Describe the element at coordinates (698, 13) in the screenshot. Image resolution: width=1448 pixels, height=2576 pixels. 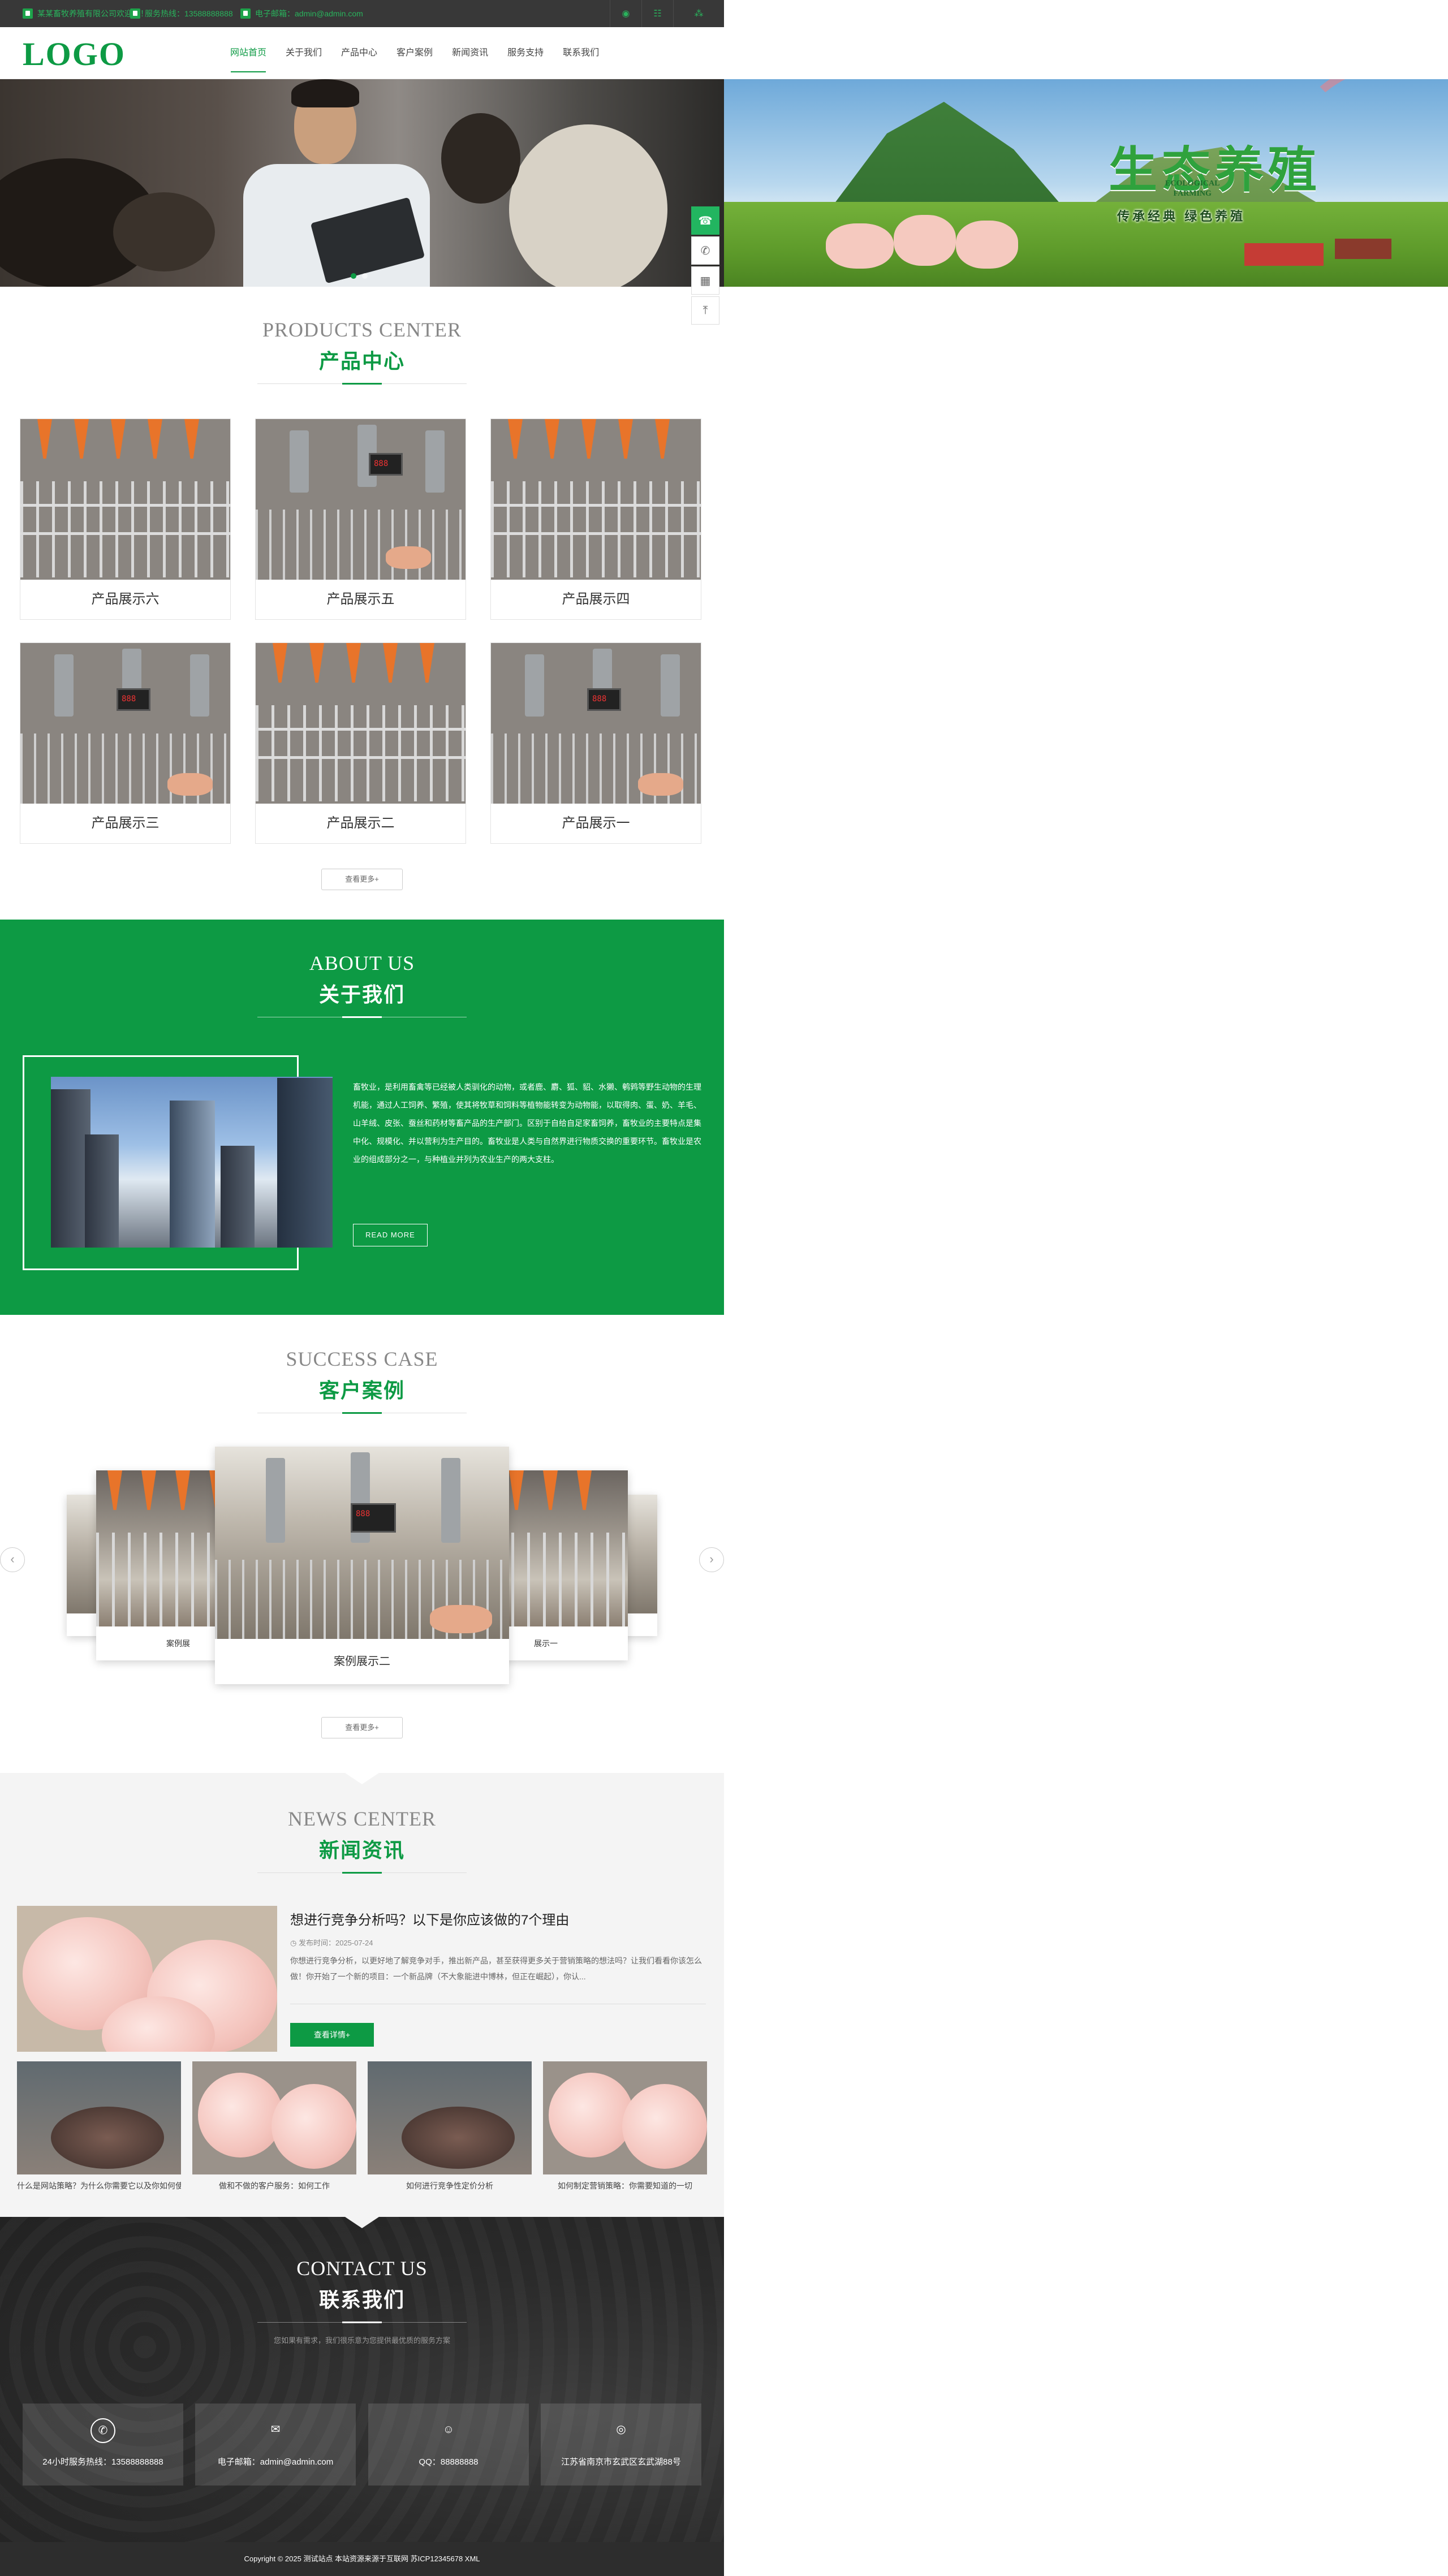
I see `share-icon: ⁂` at that location.